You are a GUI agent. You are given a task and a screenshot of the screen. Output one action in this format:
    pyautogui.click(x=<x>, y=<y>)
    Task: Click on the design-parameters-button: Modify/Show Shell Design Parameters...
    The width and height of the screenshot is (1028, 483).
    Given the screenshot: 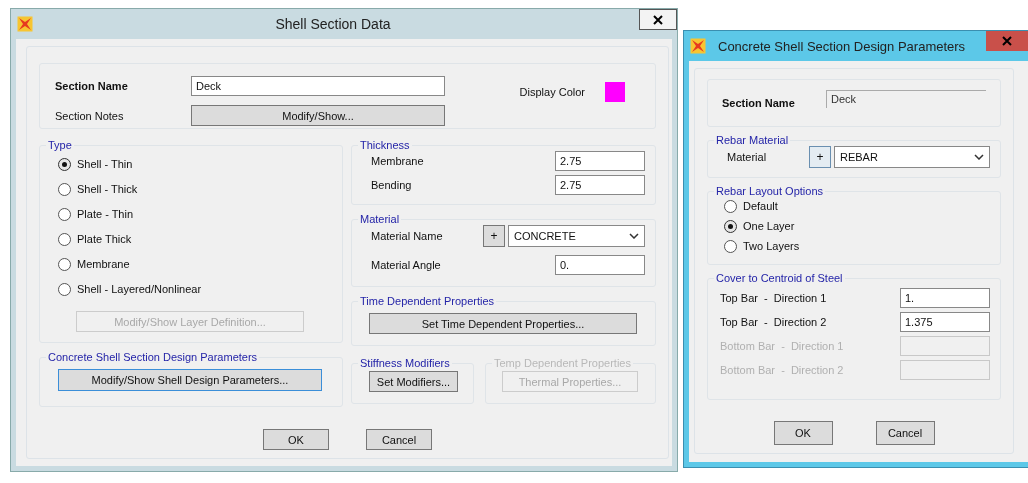 What is the action you would take?
    pyautogui.click(x=190, y=380)
    